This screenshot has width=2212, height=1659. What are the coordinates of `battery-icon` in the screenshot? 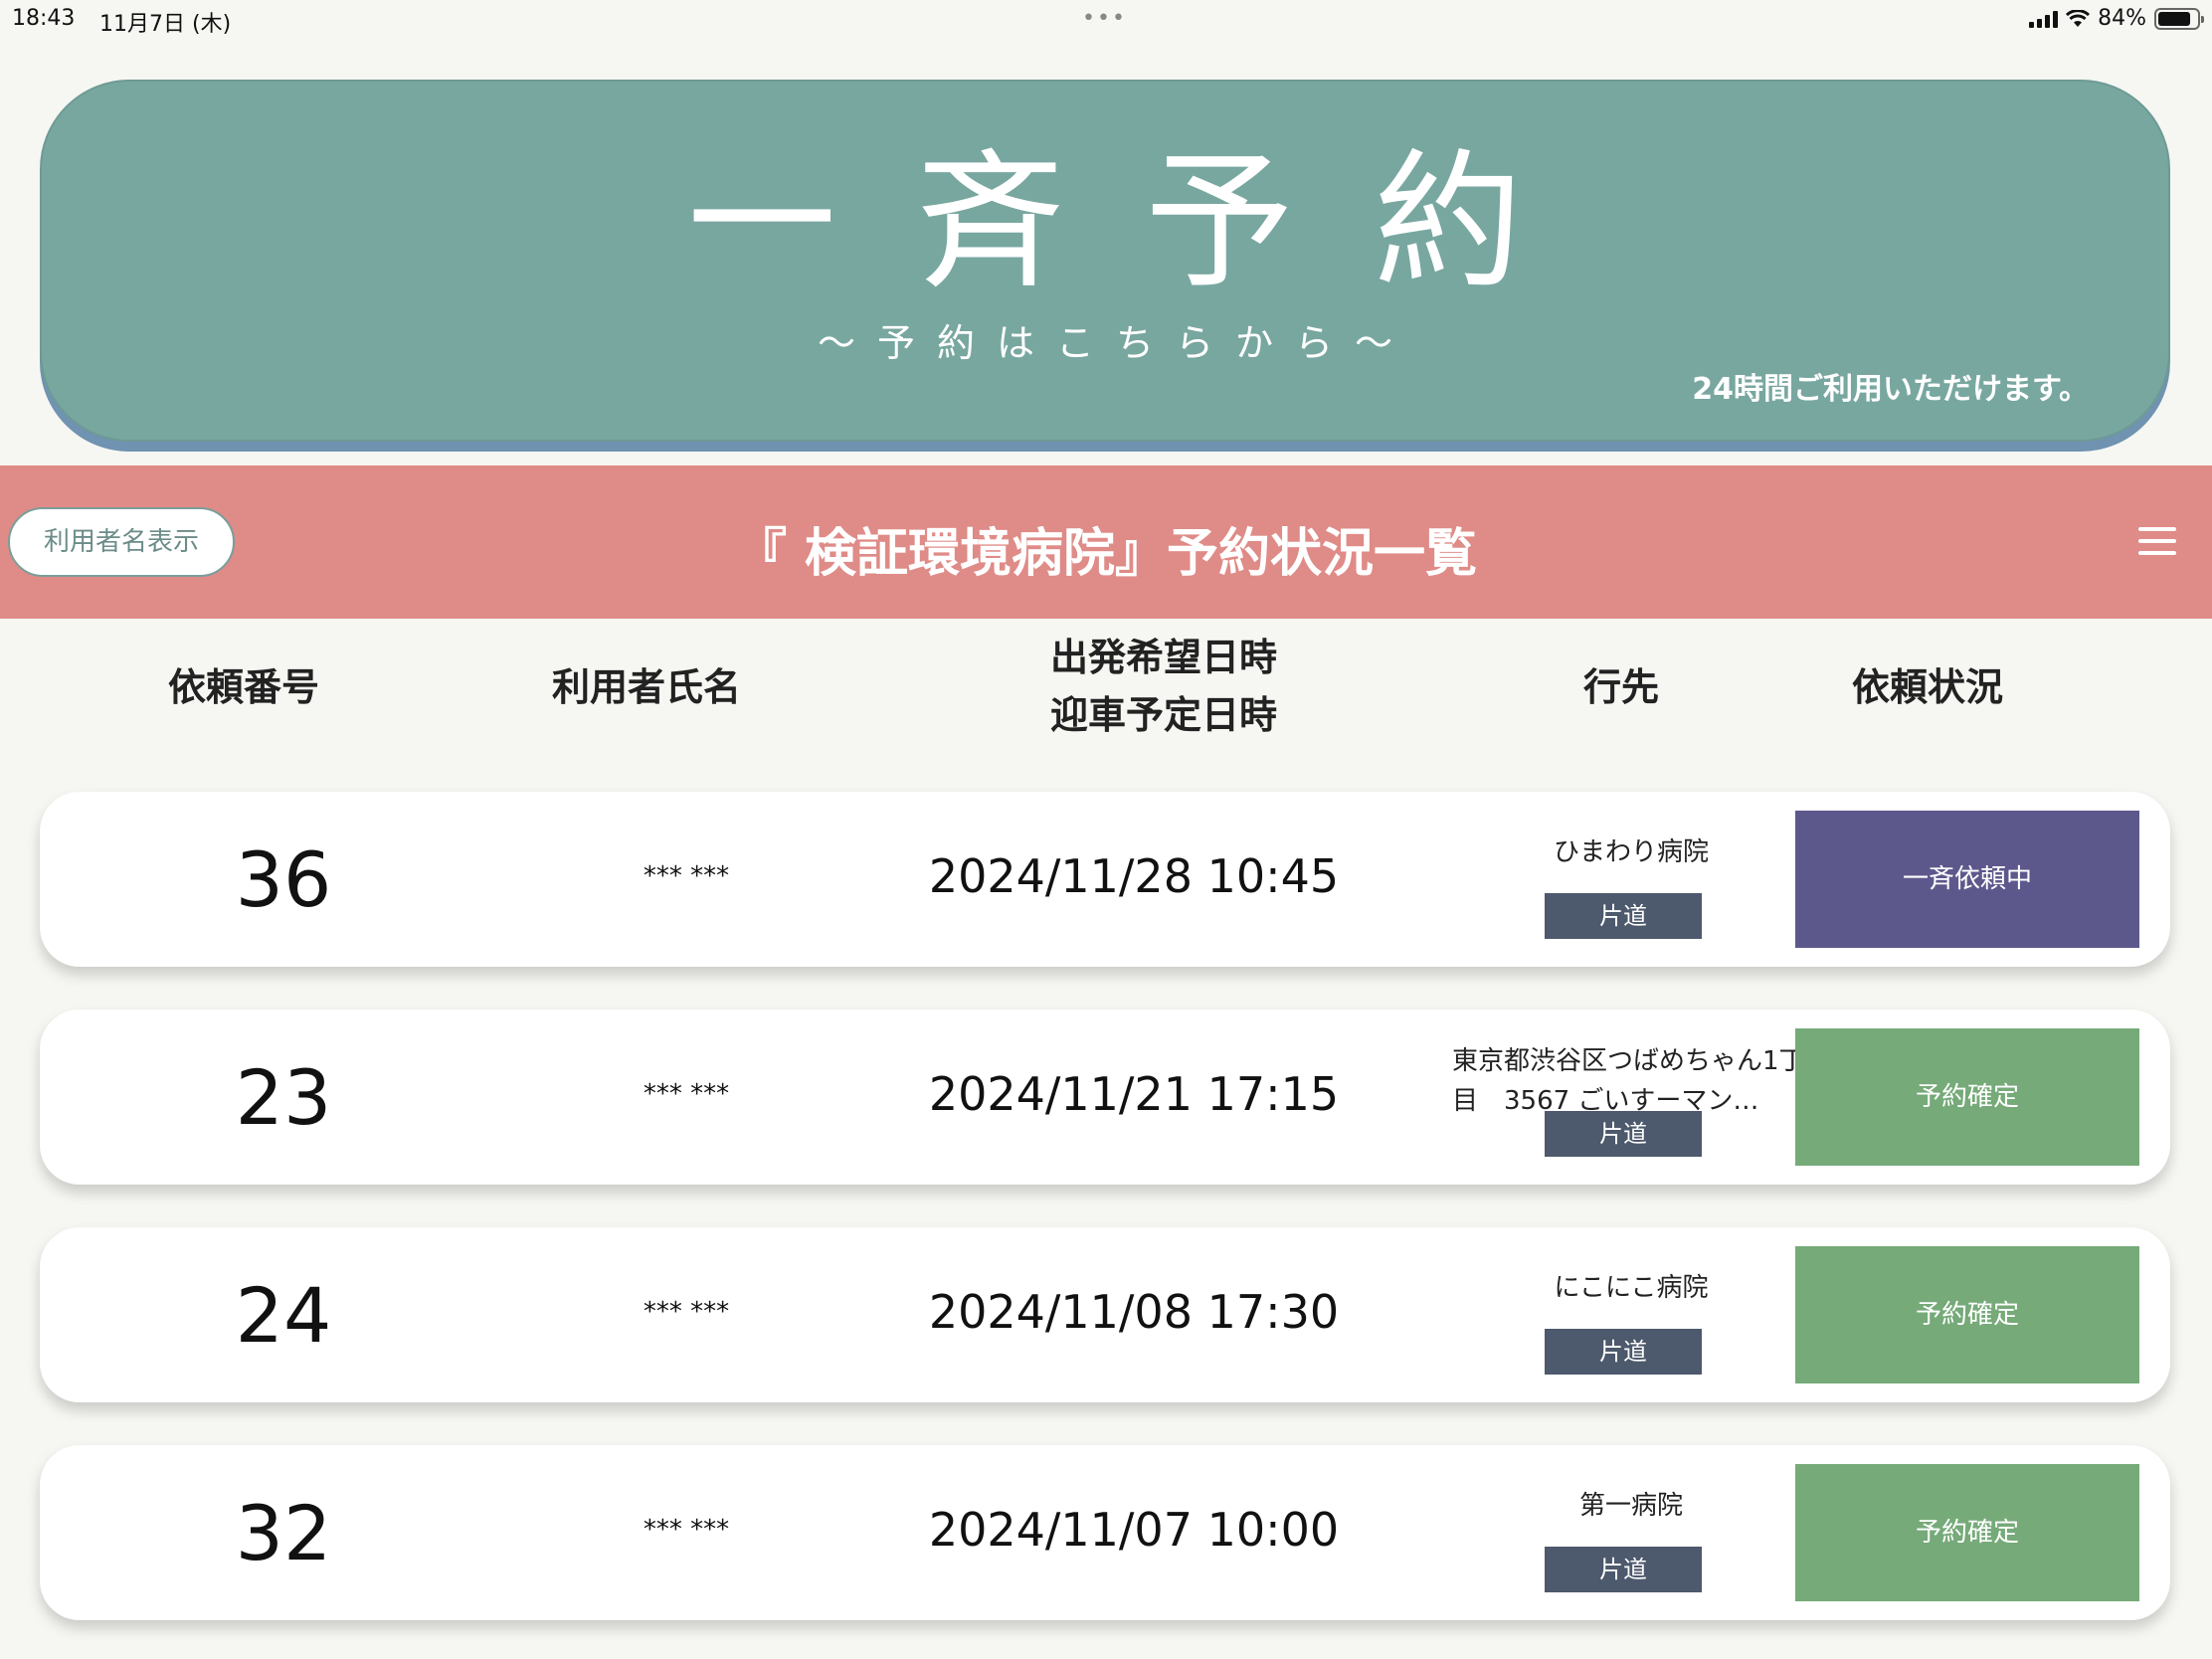 It's located at (2179, 18).